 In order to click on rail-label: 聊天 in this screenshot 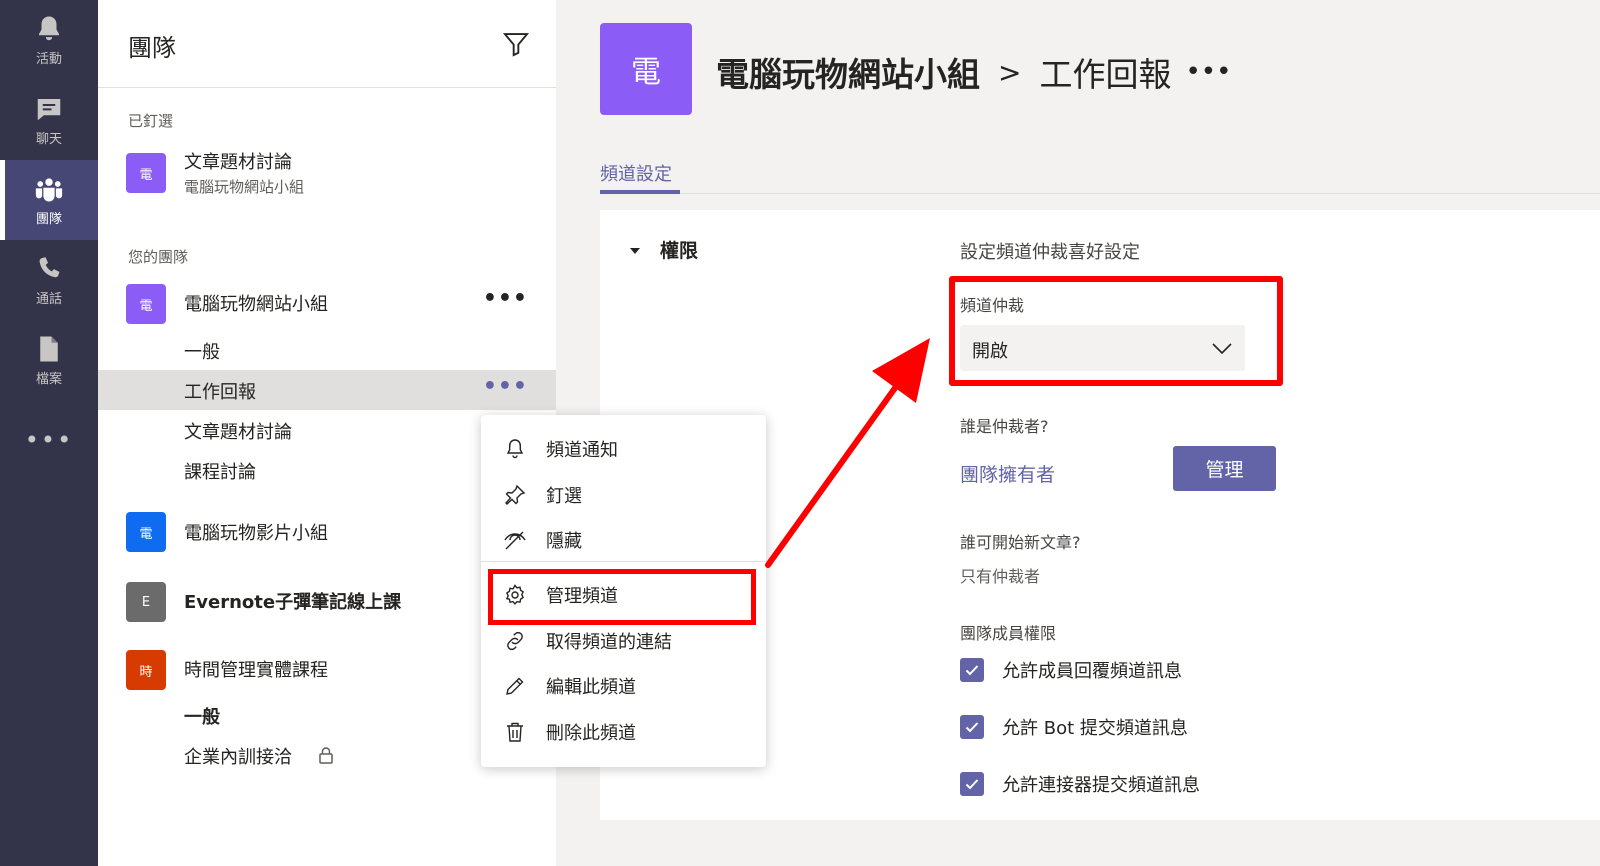, I will do `click(48, 139)`.